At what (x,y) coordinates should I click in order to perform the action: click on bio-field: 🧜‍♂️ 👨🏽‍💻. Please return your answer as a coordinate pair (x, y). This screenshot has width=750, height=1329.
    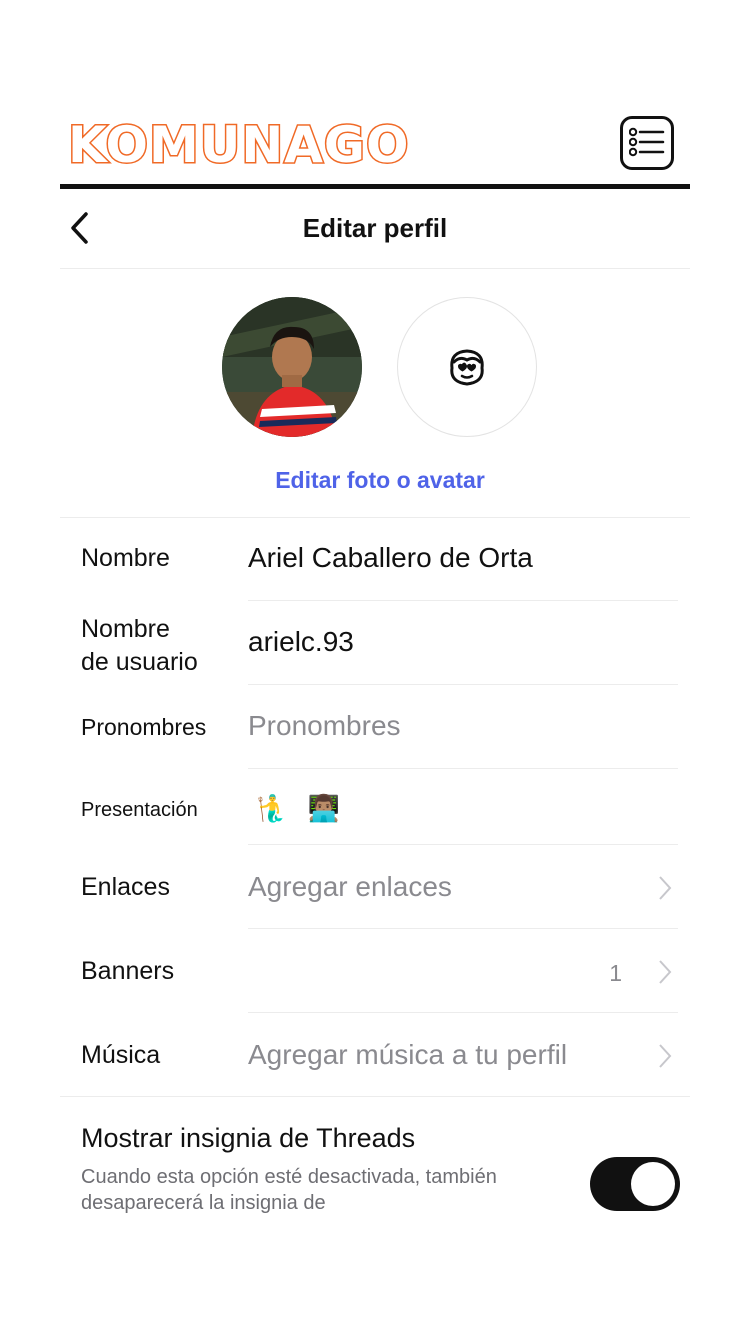
    Looking at the image, I should click on (301, 808).